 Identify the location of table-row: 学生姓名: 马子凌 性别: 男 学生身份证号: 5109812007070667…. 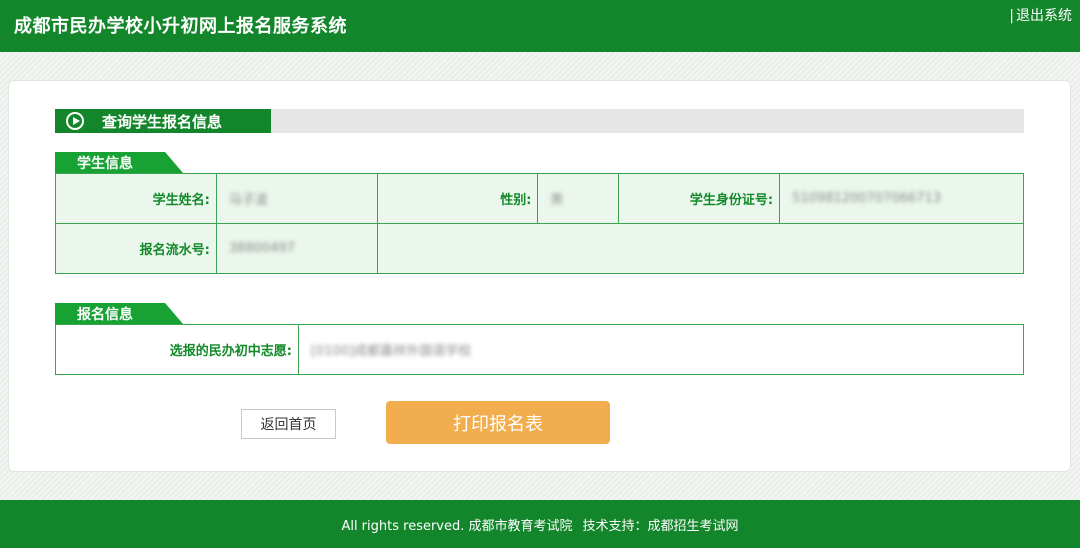
(539, 198).